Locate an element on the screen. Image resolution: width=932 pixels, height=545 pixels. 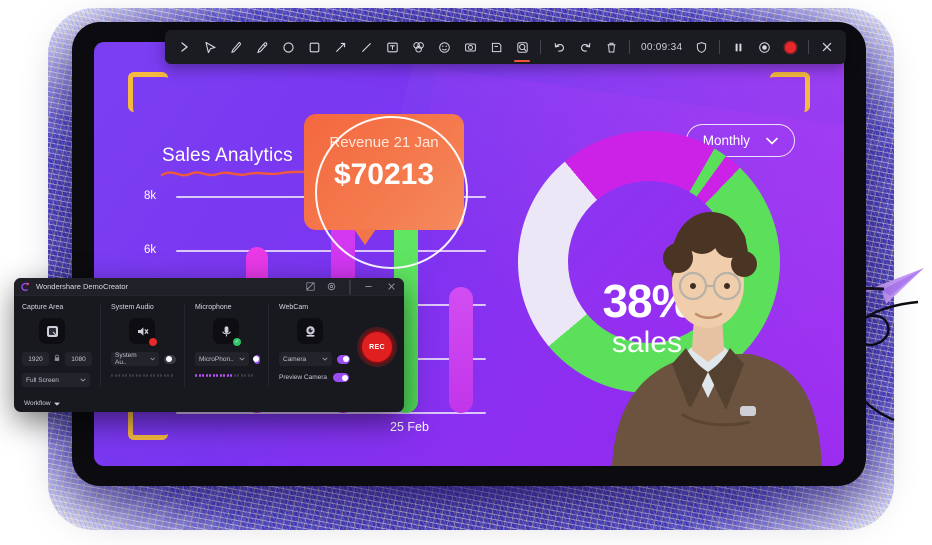
presenter-photo is located at coordinates (717, 339).